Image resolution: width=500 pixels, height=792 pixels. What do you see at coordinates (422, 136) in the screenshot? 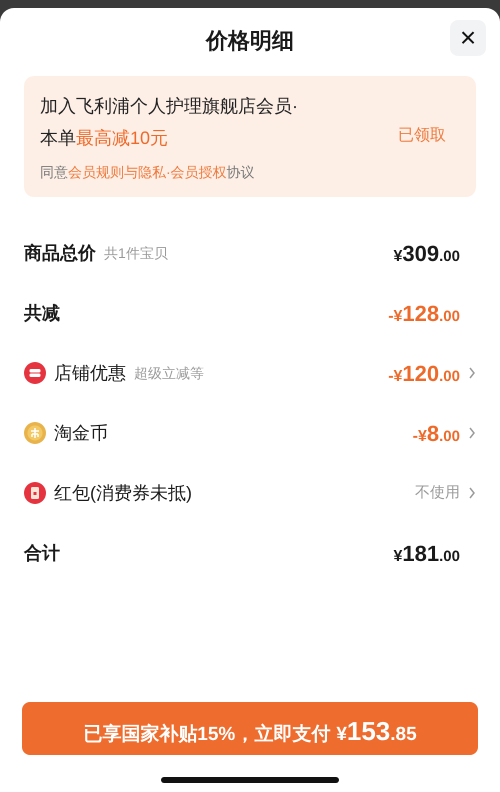
I see `claimed-status: 已领取` at bounding box center [422, 136].